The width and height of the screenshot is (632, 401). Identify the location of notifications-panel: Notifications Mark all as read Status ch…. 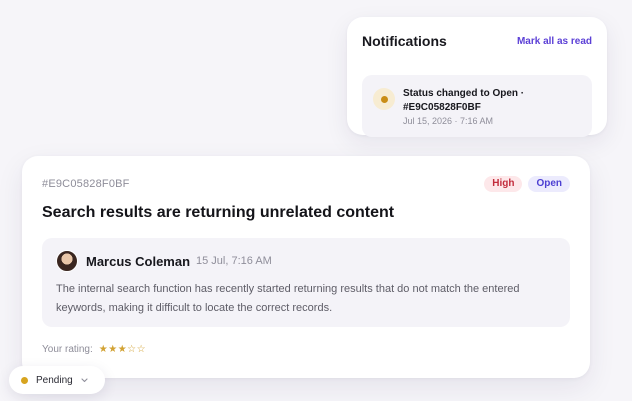
(477, 77).